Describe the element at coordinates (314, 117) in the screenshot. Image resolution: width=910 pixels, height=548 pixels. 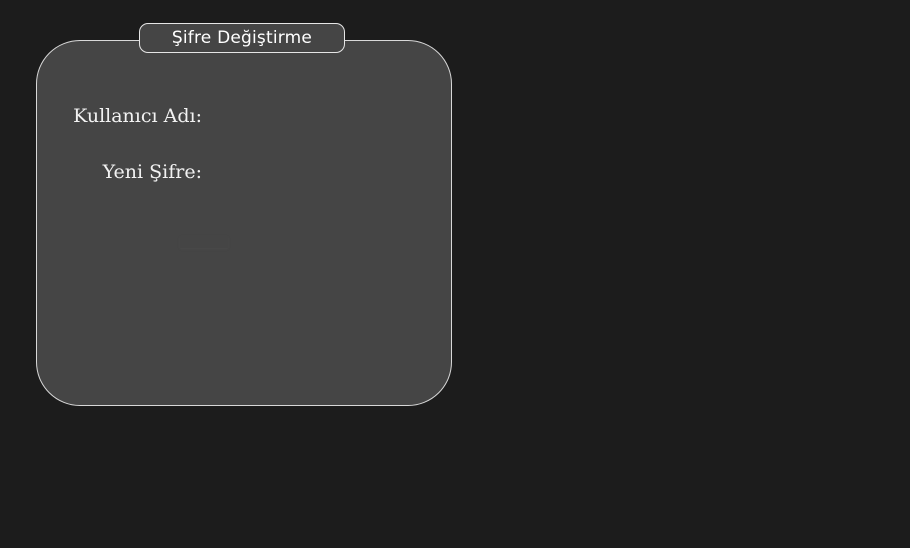
I see `username-input` at that location.